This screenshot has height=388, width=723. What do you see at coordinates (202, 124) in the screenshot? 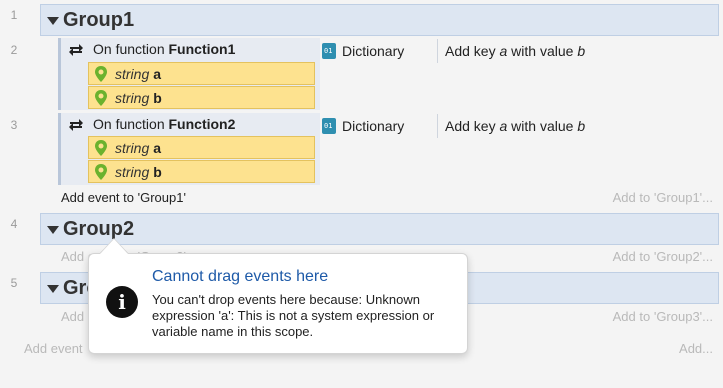
I see `function-name: Function2` at bounding box center [202, 124].